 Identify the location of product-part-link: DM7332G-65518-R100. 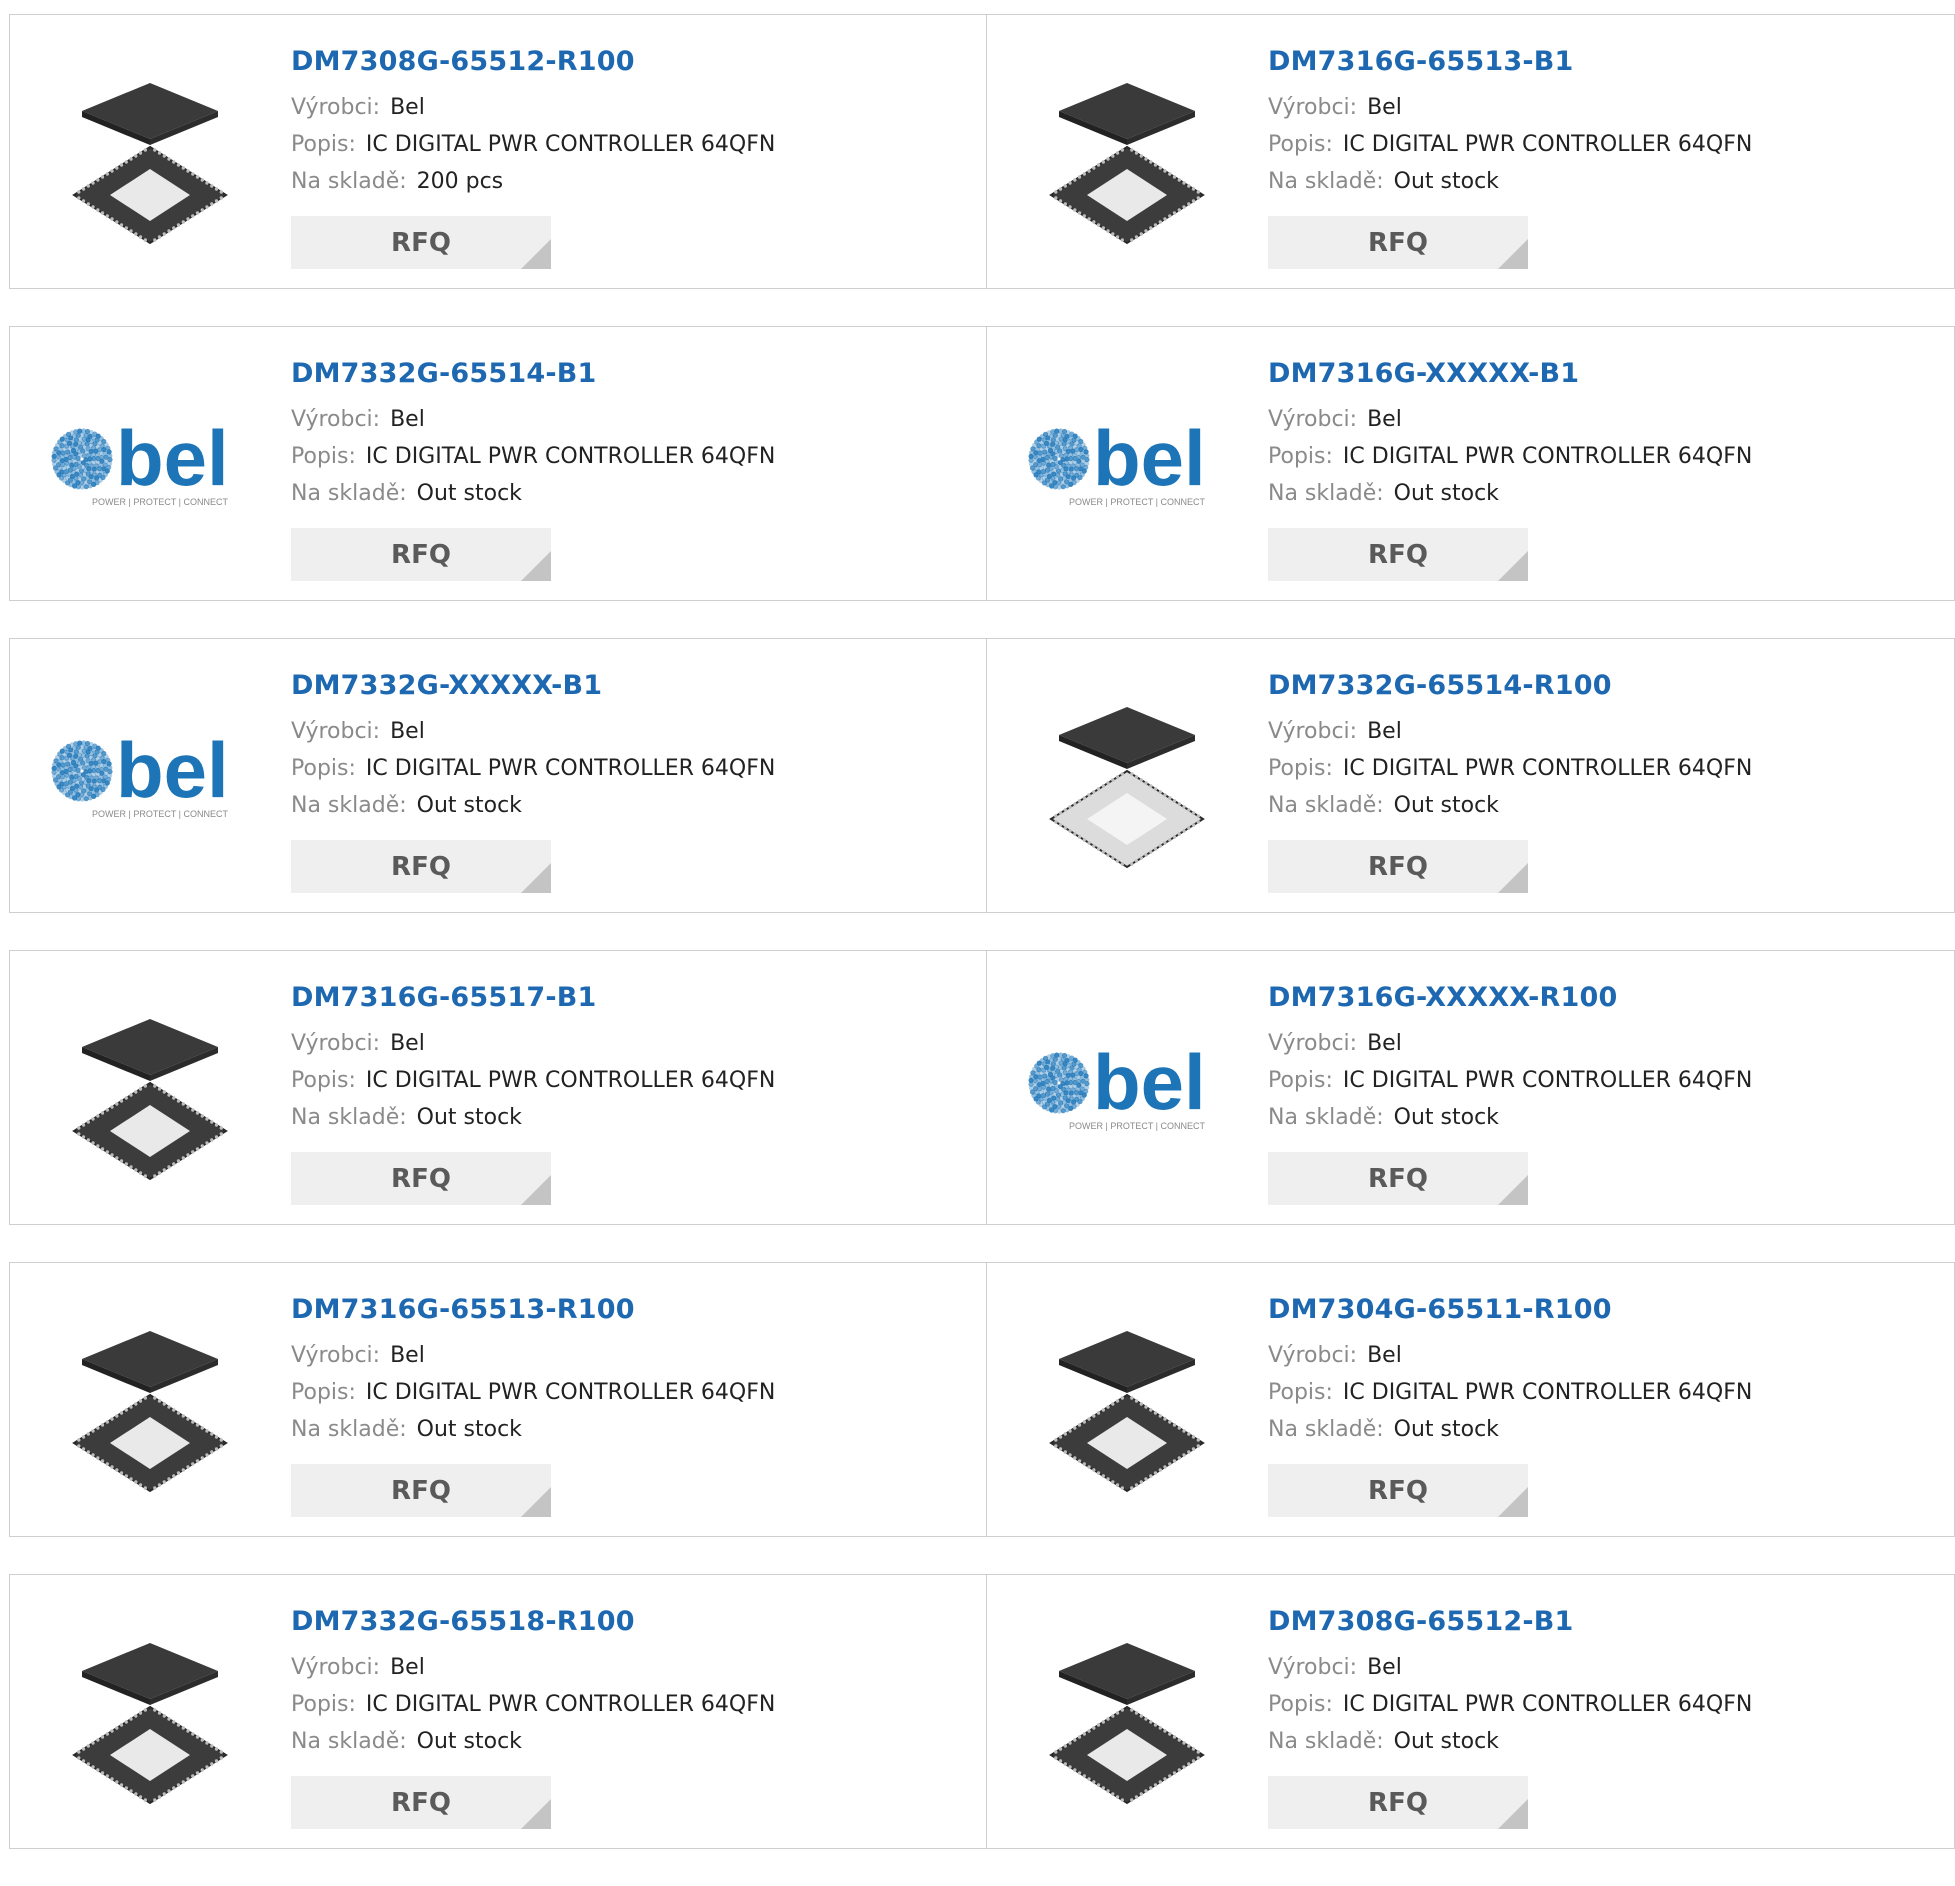
(533, 1622).